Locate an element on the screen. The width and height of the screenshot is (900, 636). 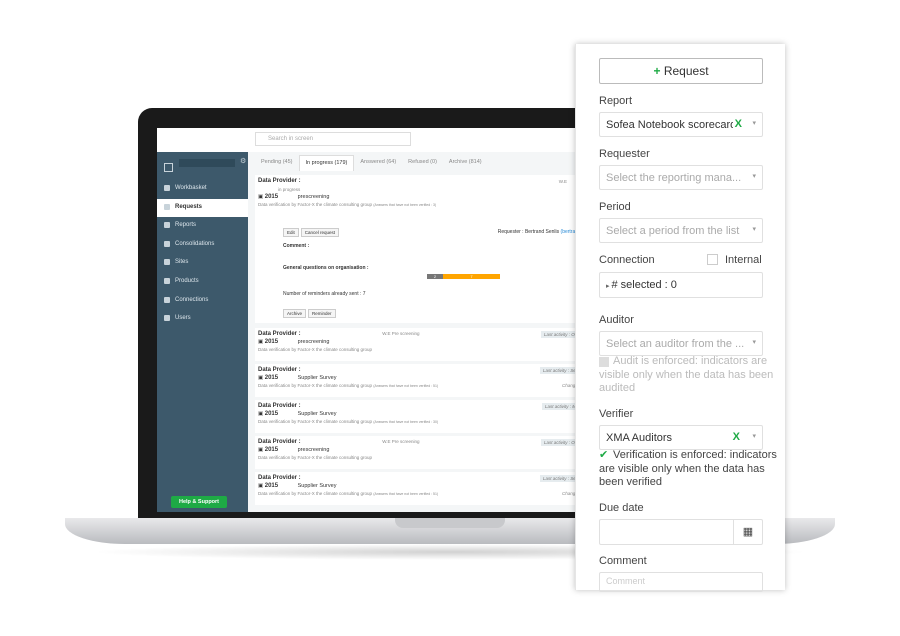
clear-report-icon: X is located at coordinates (737, 124).